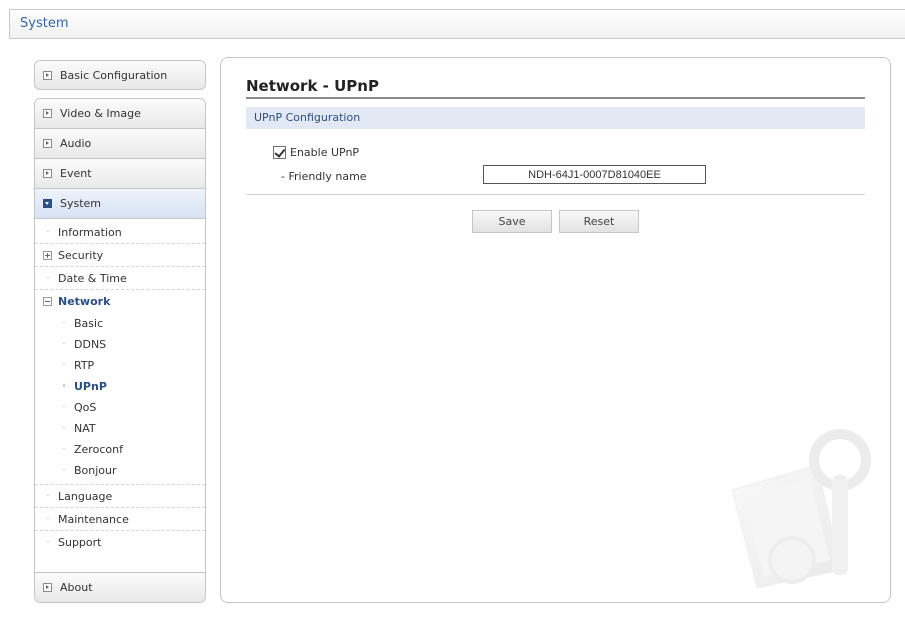 The image size is (905, 621). I want to click on sidebar-item-label: Video & Image, so click(100, 113).